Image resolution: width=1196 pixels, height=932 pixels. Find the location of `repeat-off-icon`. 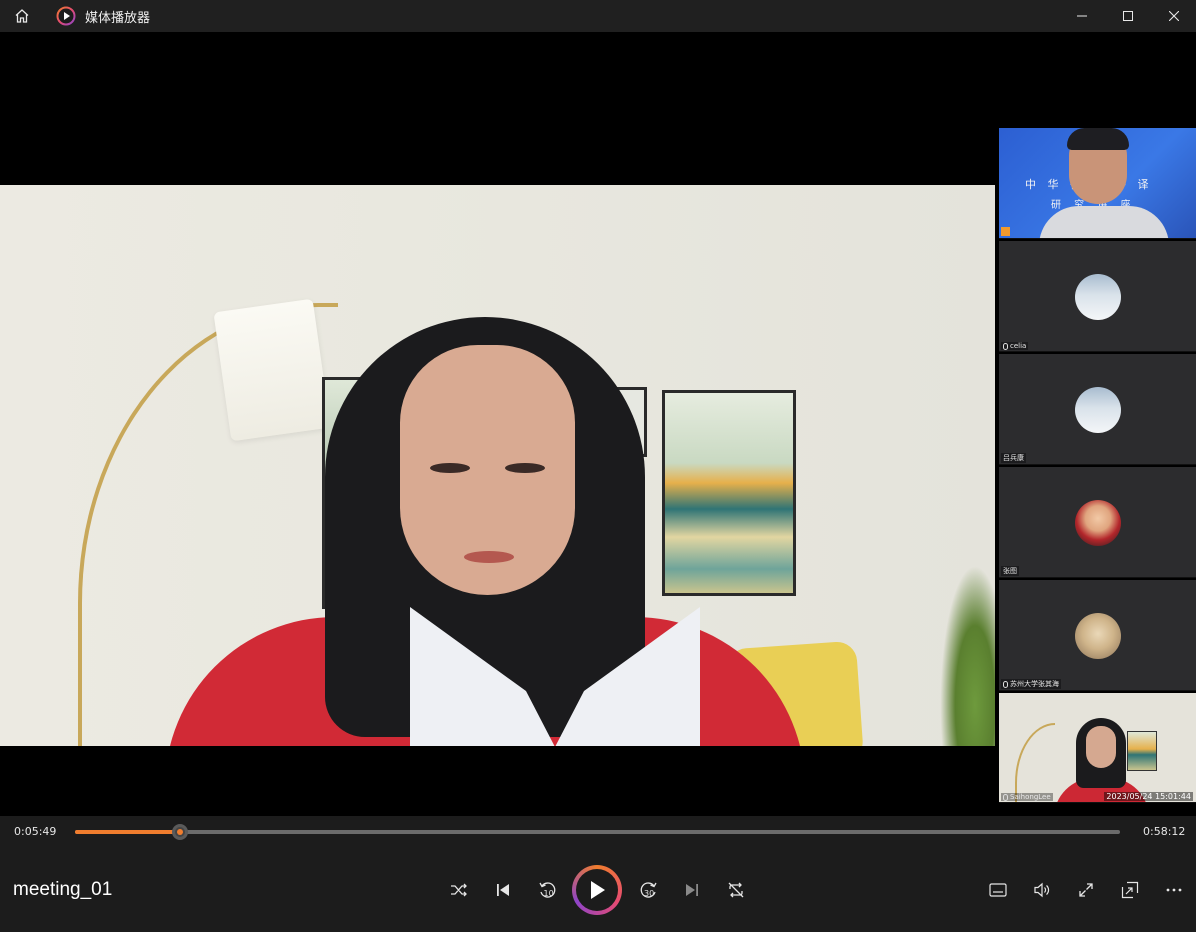

repeat-off-icon is located at coordinates (736, 890).